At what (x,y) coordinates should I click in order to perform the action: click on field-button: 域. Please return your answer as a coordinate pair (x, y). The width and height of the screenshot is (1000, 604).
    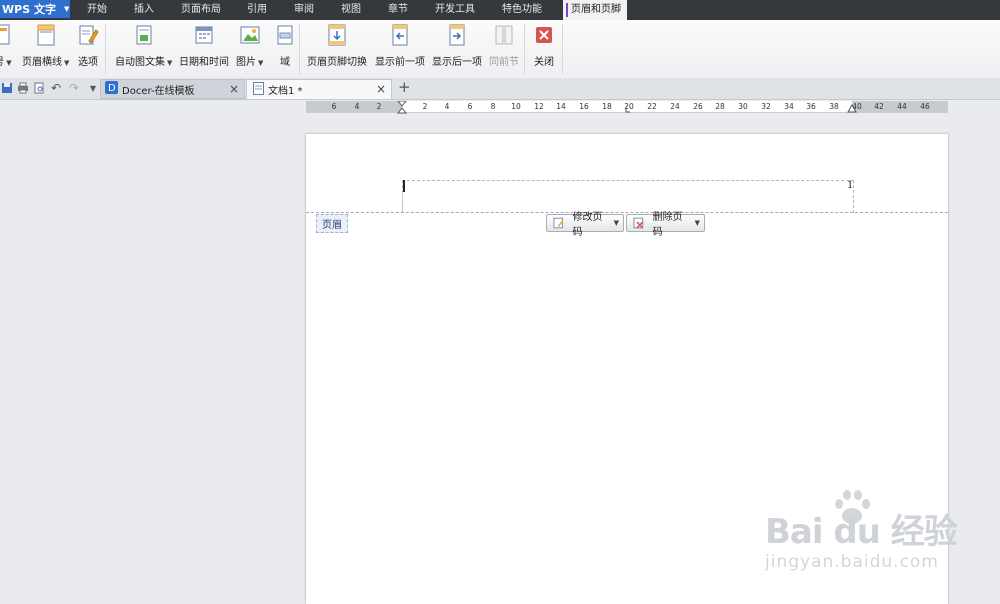
    Looking at the image, I should click on (285, 46).